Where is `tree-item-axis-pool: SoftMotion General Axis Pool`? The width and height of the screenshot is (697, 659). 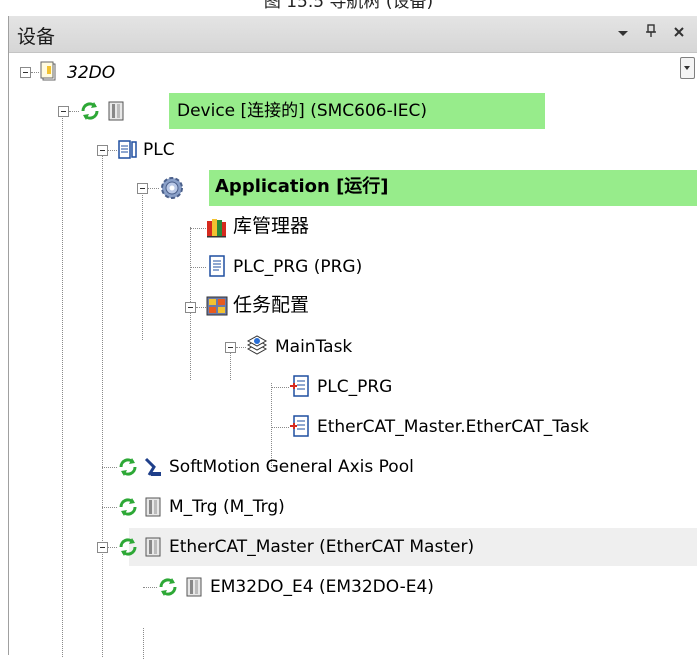
tree-item-axis-pool: SoftMotion General Axis Pool is located at coordinates (353, 467).